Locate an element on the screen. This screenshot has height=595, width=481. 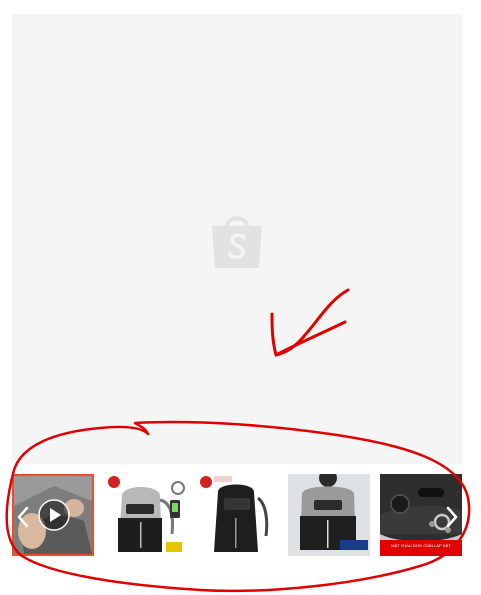
gray-backpack-image is located at coordinates (145, 515).